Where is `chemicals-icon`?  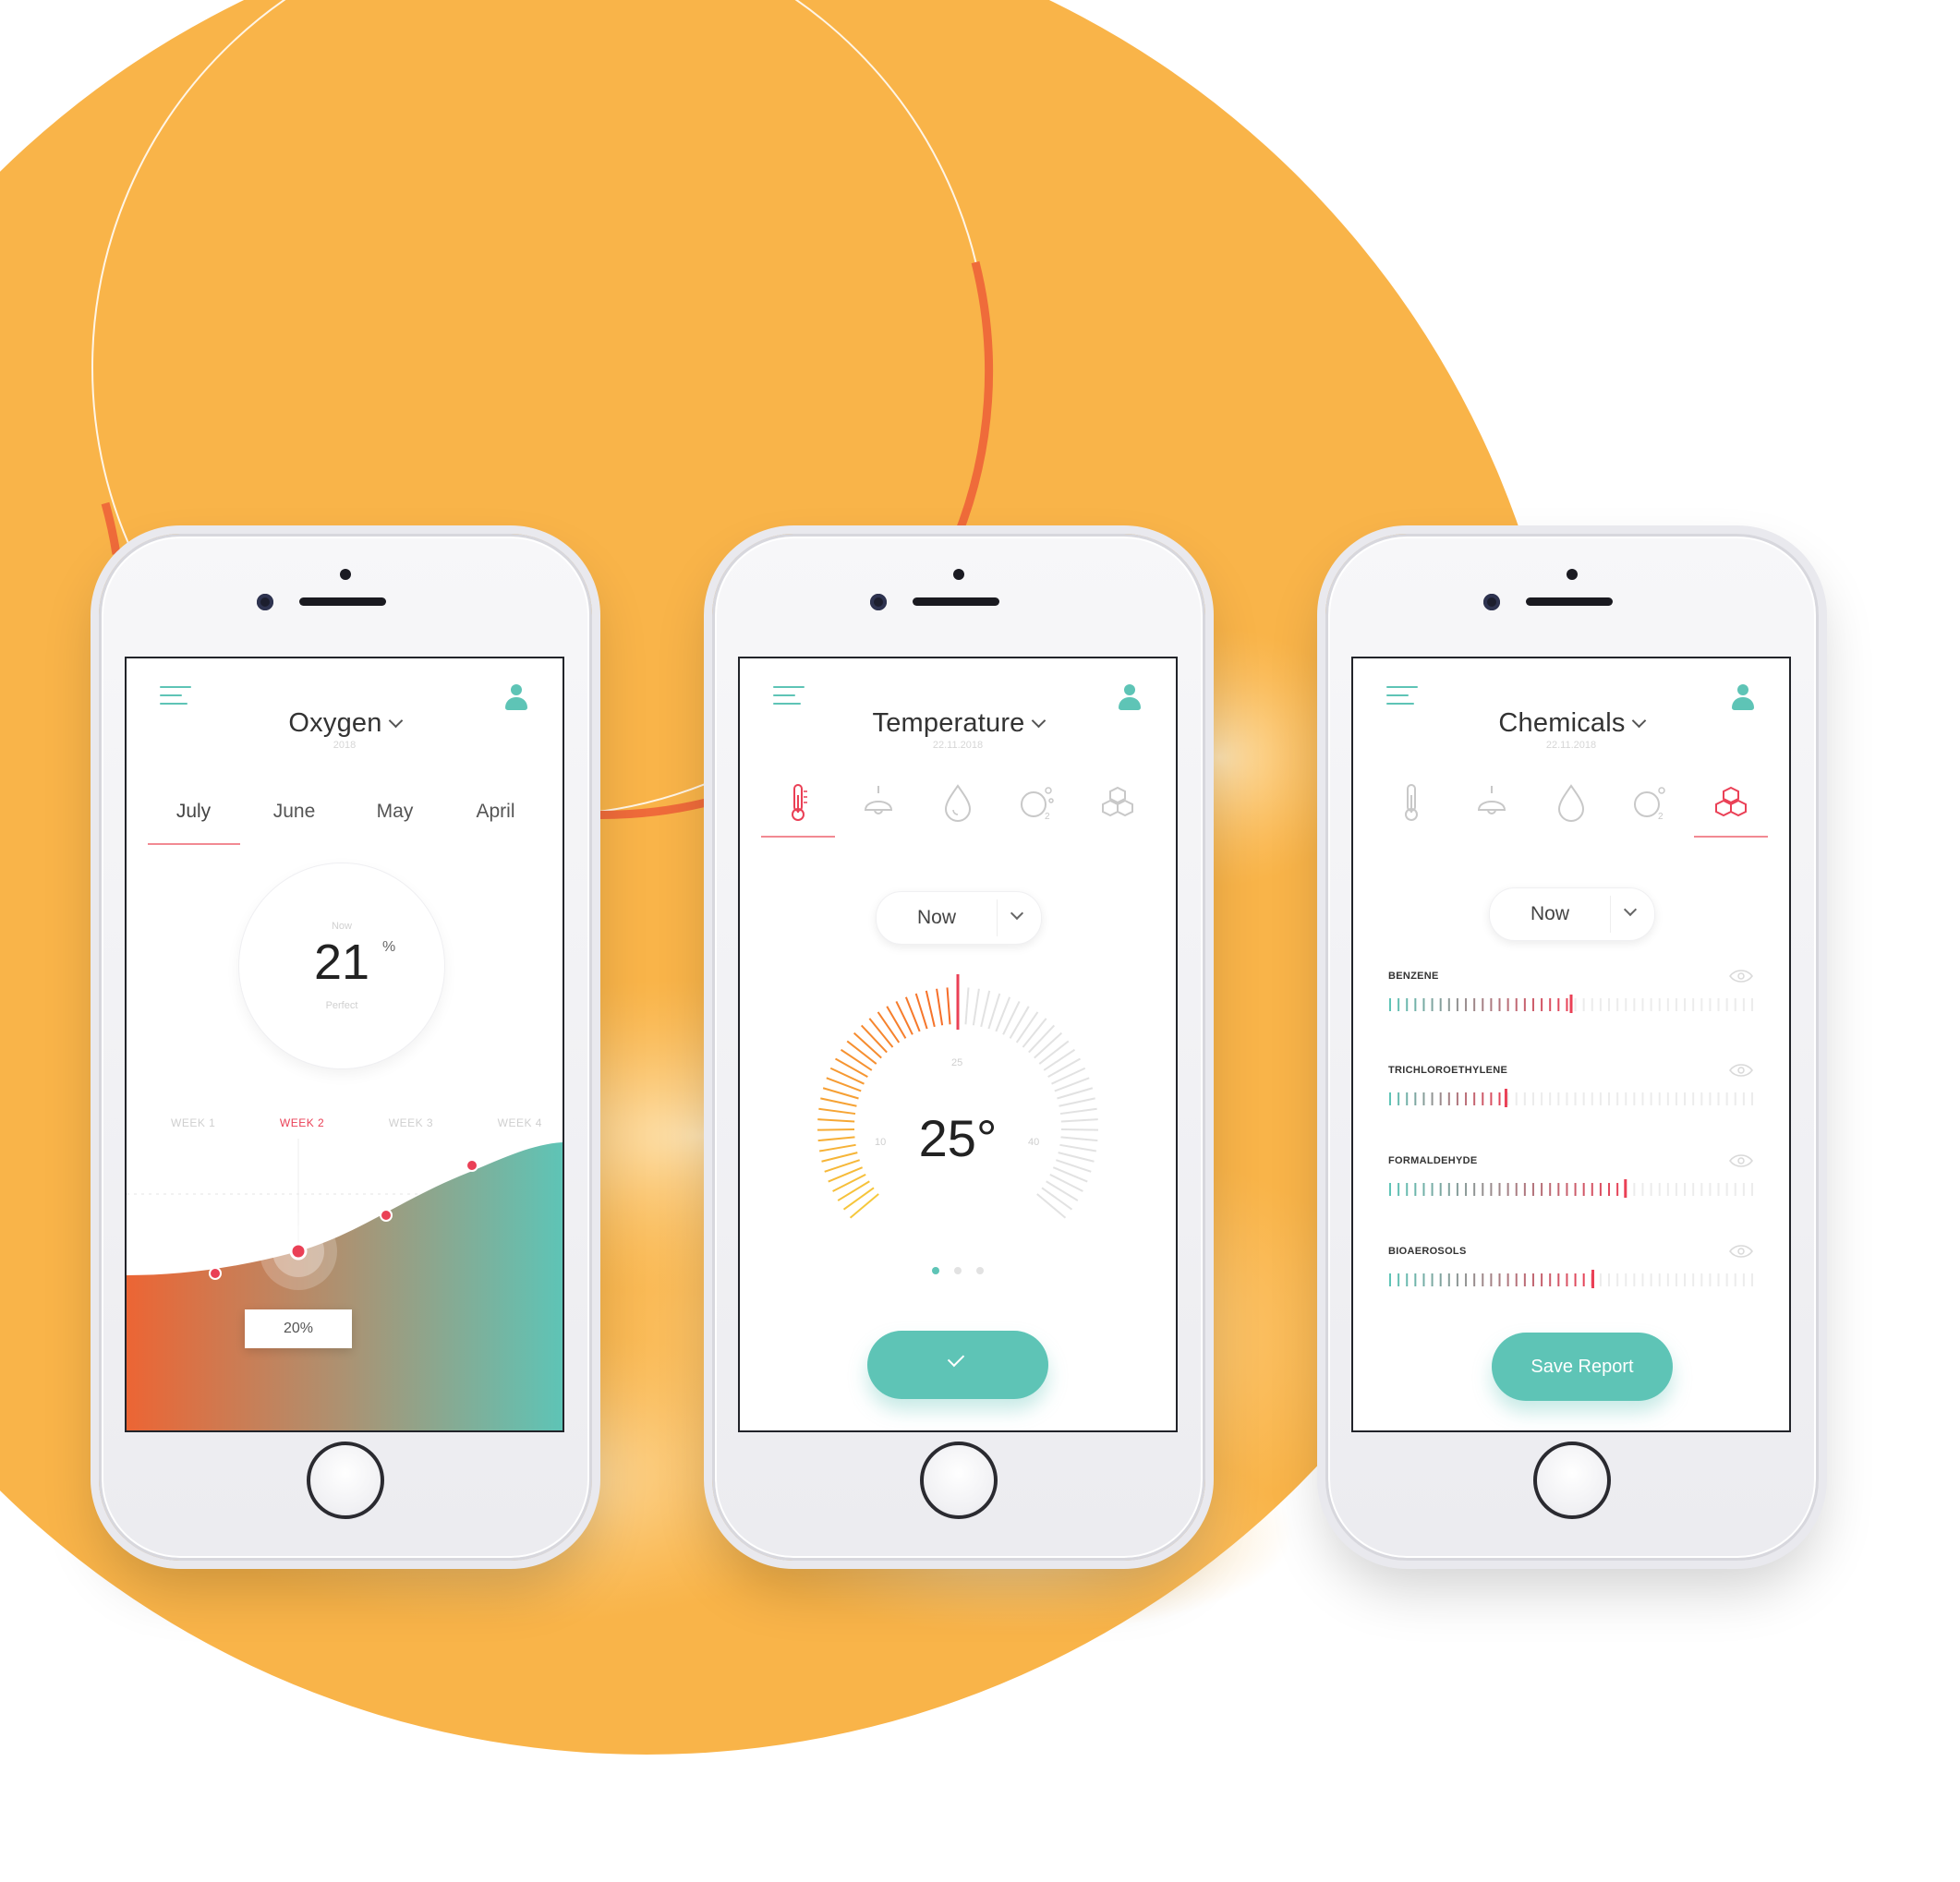
chemicals-icon is located at coordinates (1730, 801).